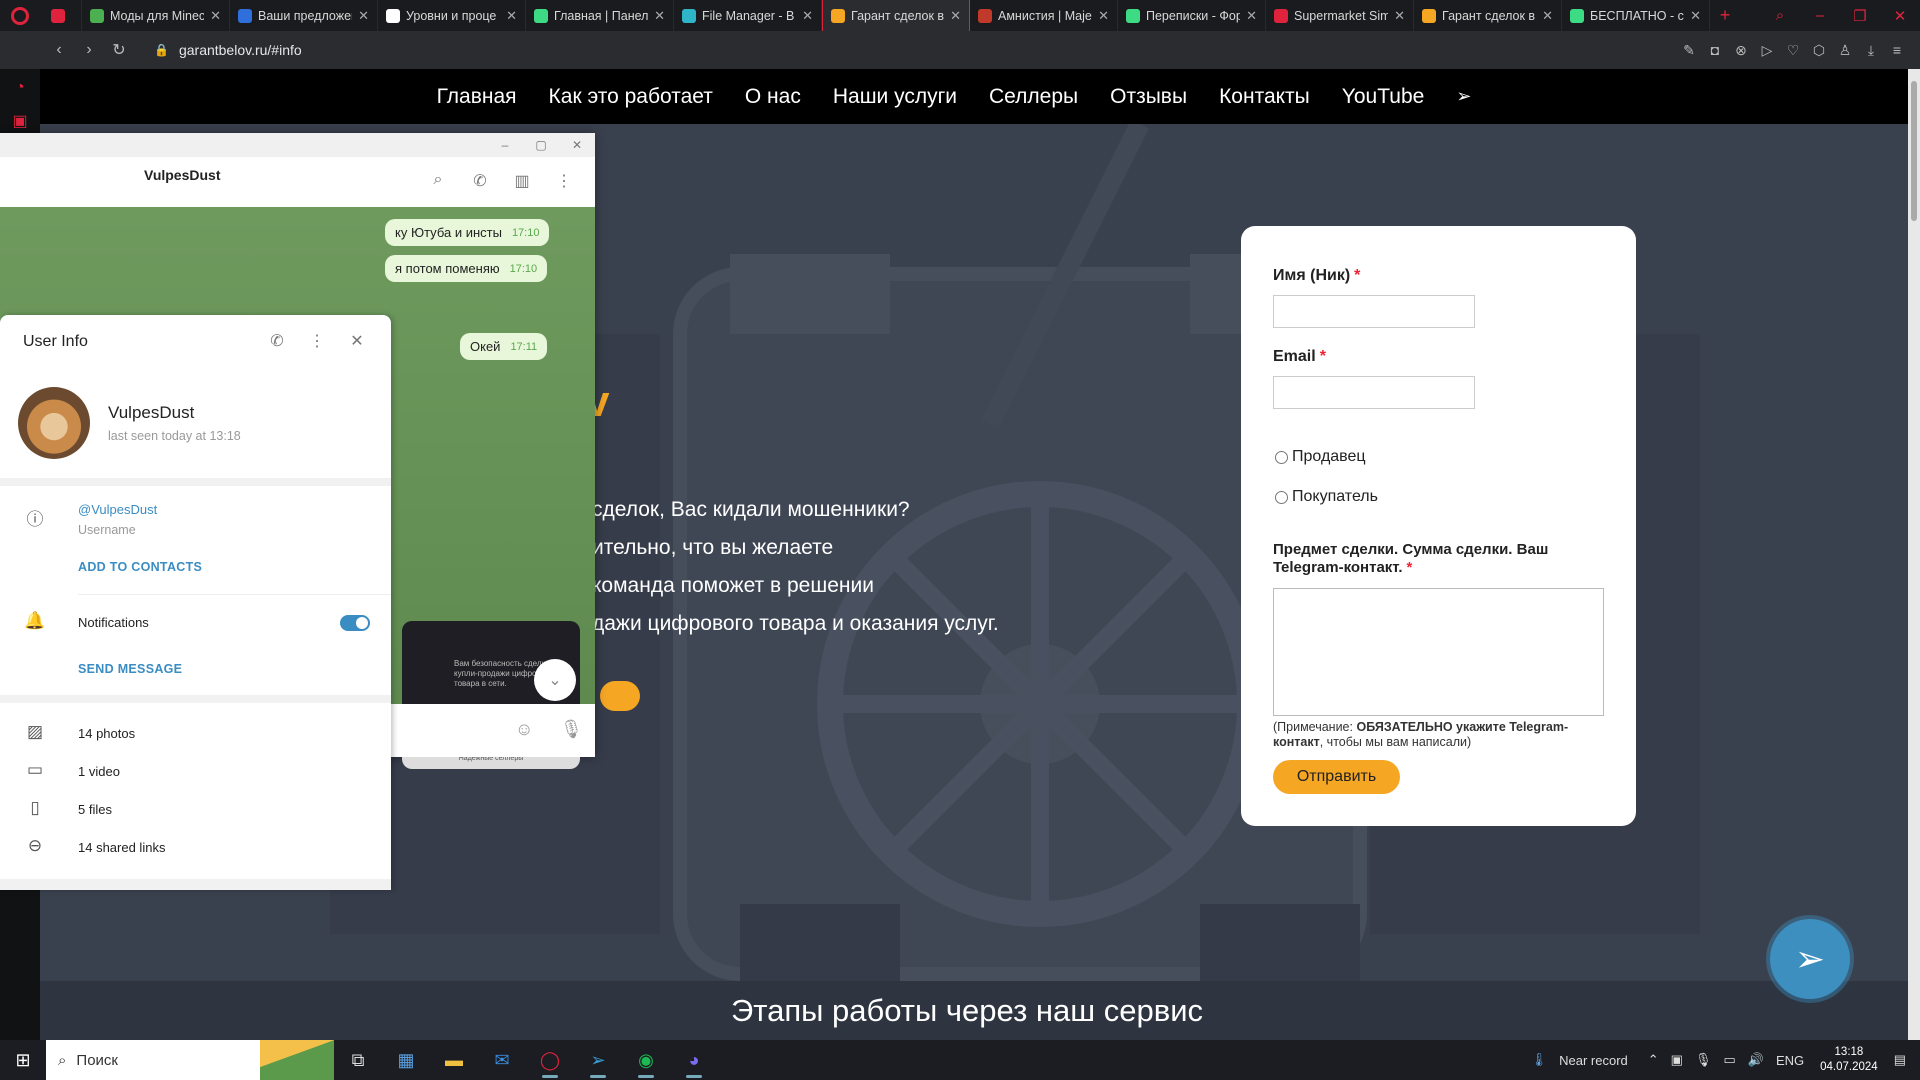 Image resolution: width=1920 pixels, height=1080 pixels. What do you see at coordinates (358, 1060) in the screenshot?
I see `task-view-icon: ⧉` at bounding box center [358, 1060].